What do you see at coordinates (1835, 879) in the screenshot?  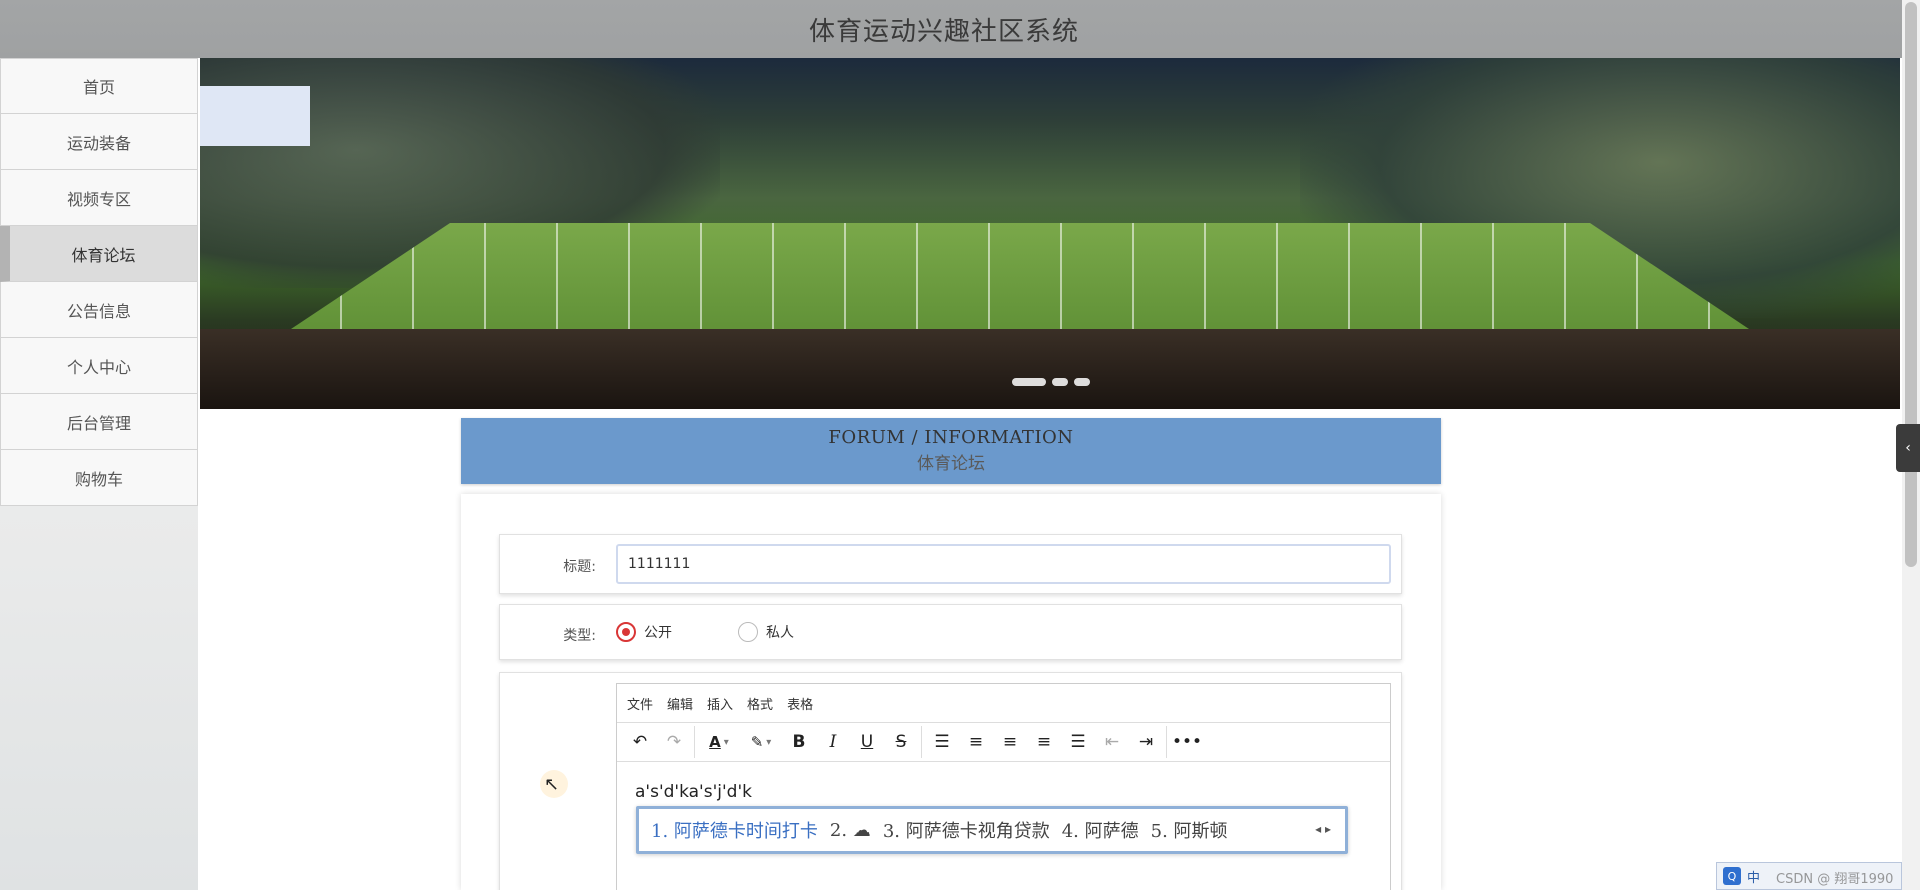 I see `watermark: CSDN @ 翔哥1990` at bounding box center [1835, 879].